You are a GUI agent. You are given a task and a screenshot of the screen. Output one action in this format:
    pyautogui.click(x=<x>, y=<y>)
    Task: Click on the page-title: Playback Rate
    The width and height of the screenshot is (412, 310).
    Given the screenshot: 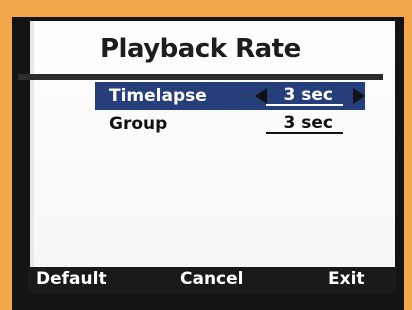 What is the action you would take?
    pyautogui.click(x=200, y=49)
    